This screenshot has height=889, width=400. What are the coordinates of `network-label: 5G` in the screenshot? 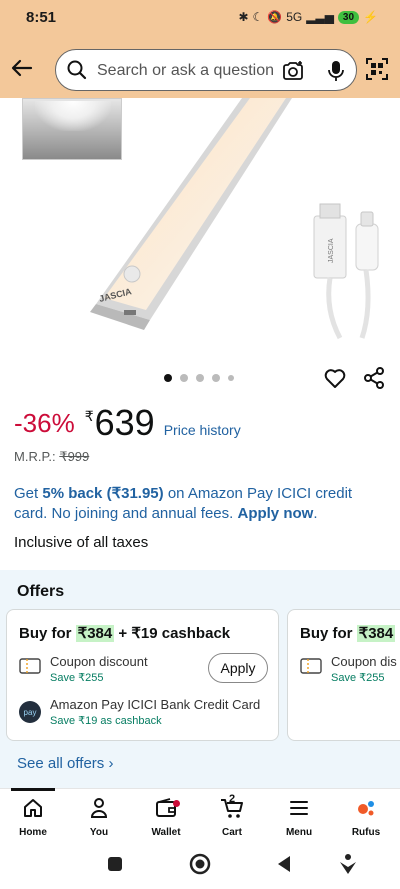 It's located at (294, 17).